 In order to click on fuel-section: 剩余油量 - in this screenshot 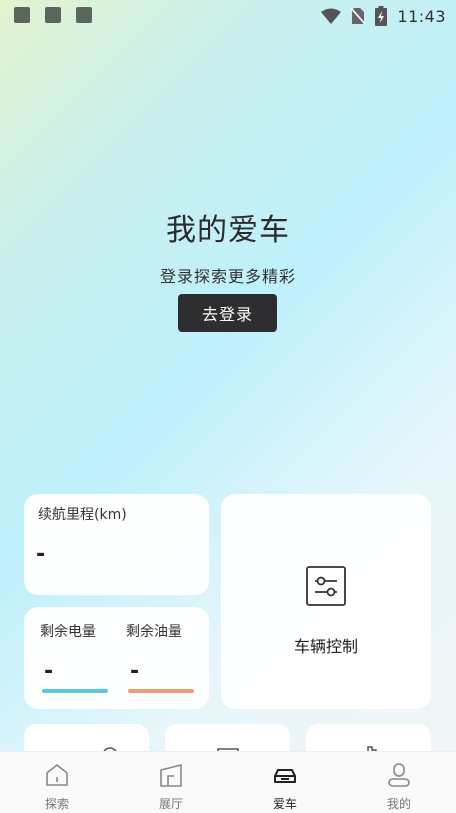, I will do `click(160, 657)`.